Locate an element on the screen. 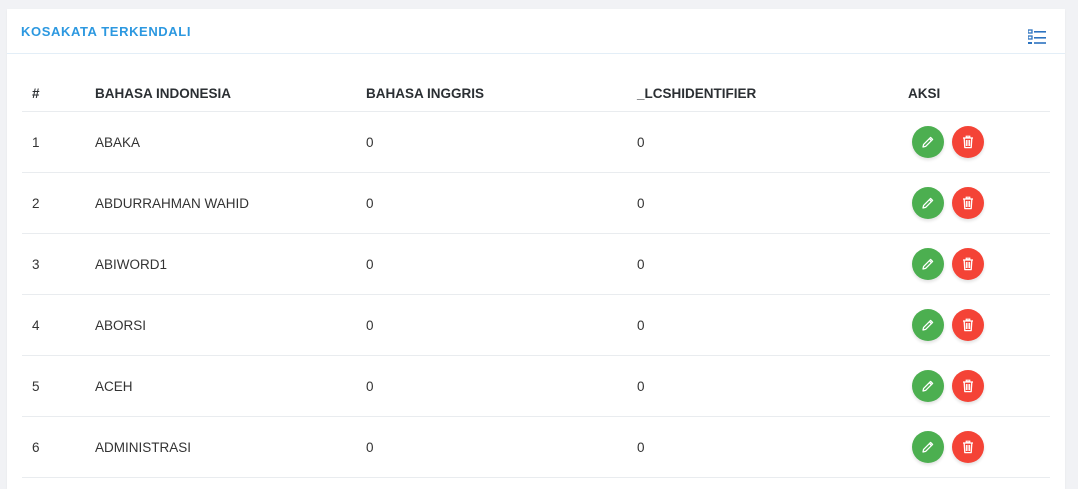 Image resolution: width=1078 pixels, height=489 pixels. indonesian-term: ABORSI is located at coordinates (230, 325).